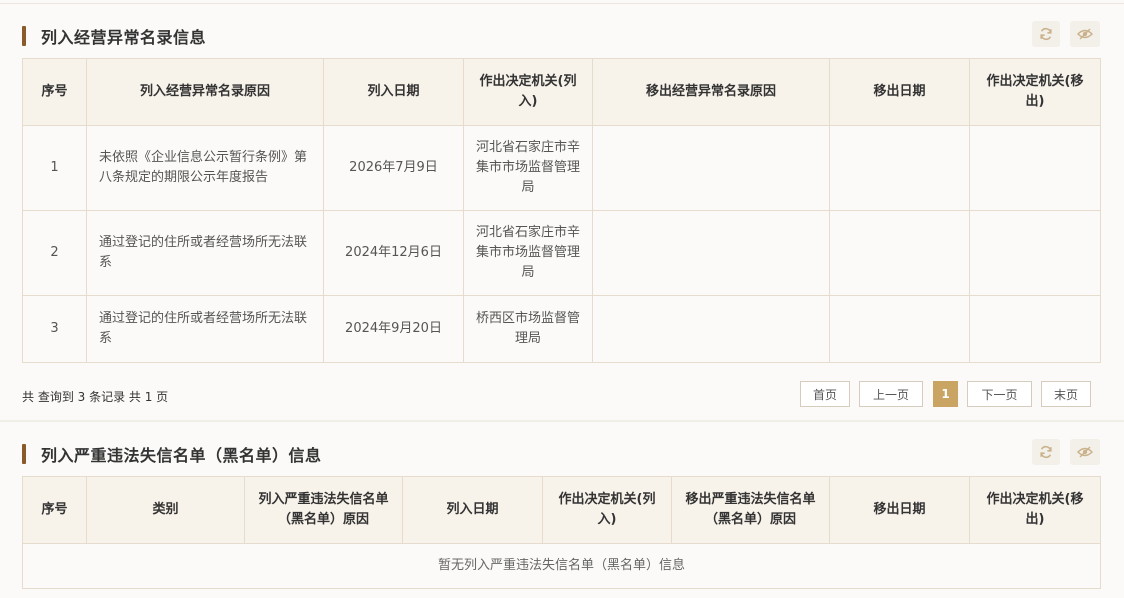 The width and height of the screenshot is (1124, 598). I want to click on pager-prev-button: 上一页, so click(891, 394).